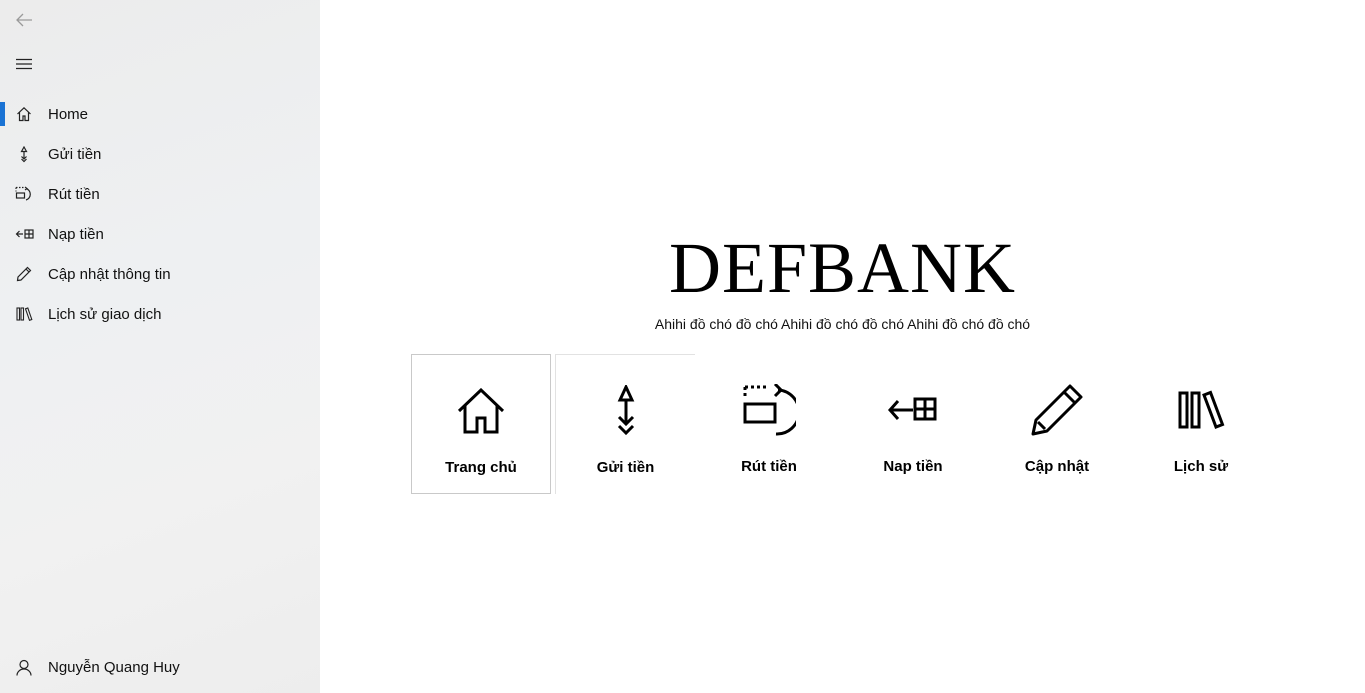 The image size is (1365, 693). Describe the element at coordinates (160, 114) in the screenshot. I see `sidebar-item-home: Home` at that location.